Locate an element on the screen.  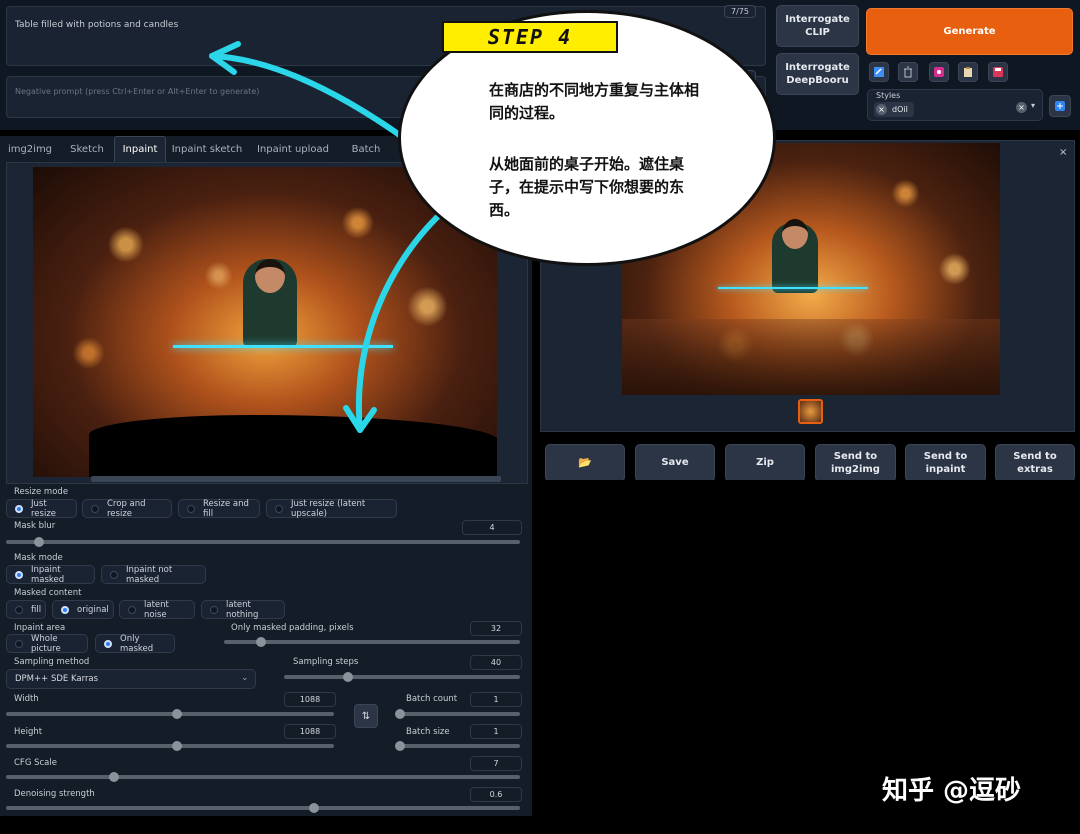
watermark: 知乎 @逗砂 is located at coordinates (952, 791).